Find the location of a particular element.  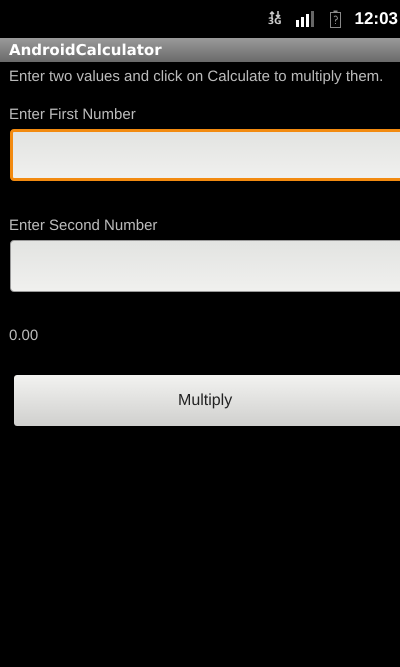

app-title: AndroidCalculator is located at coordinates (85, 50).